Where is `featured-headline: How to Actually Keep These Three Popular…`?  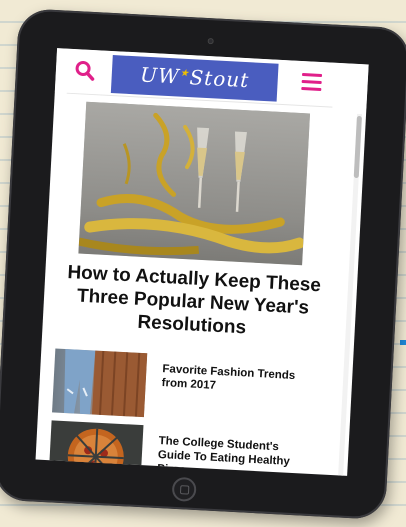
featured-headline: How to Actually Keep These Three Popular… is located at coordinates (192, 302).